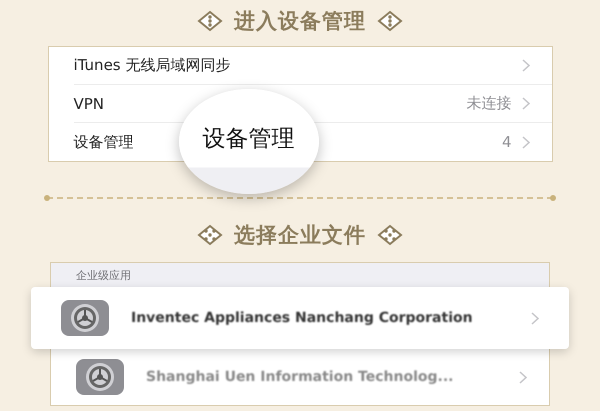  Describe the element at coordinates (300, 21) in the screenshot. I see `step-heading: 进入设备管理` at that location.